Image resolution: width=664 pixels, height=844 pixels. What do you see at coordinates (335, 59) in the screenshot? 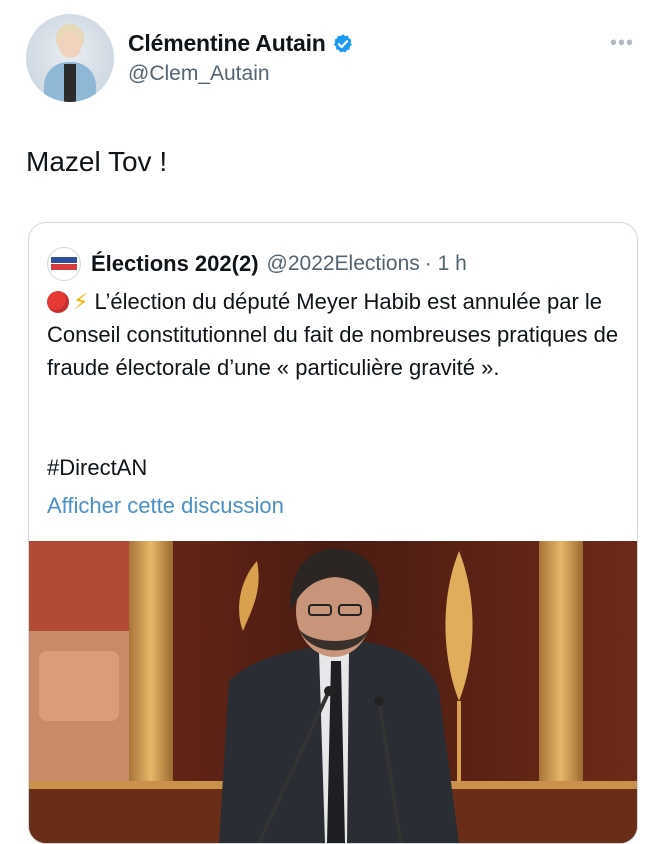
I see `tweet-header: Clémentine Autain @Clem_Autain •••` at bounding box center [335, 59].